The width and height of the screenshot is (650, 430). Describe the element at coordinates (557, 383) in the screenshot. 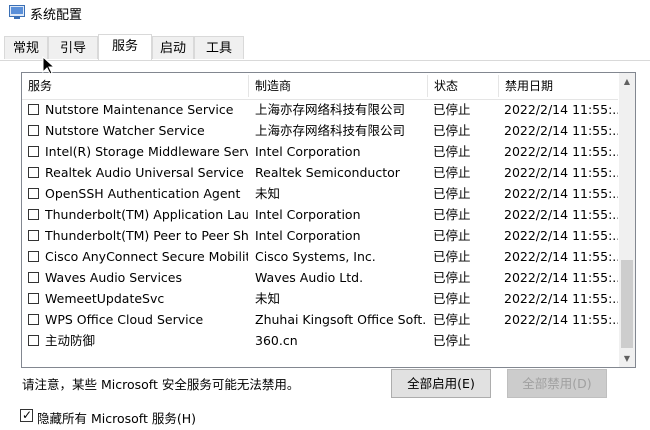

I see `disable-all-button: 全部禁用(D)` at that location.